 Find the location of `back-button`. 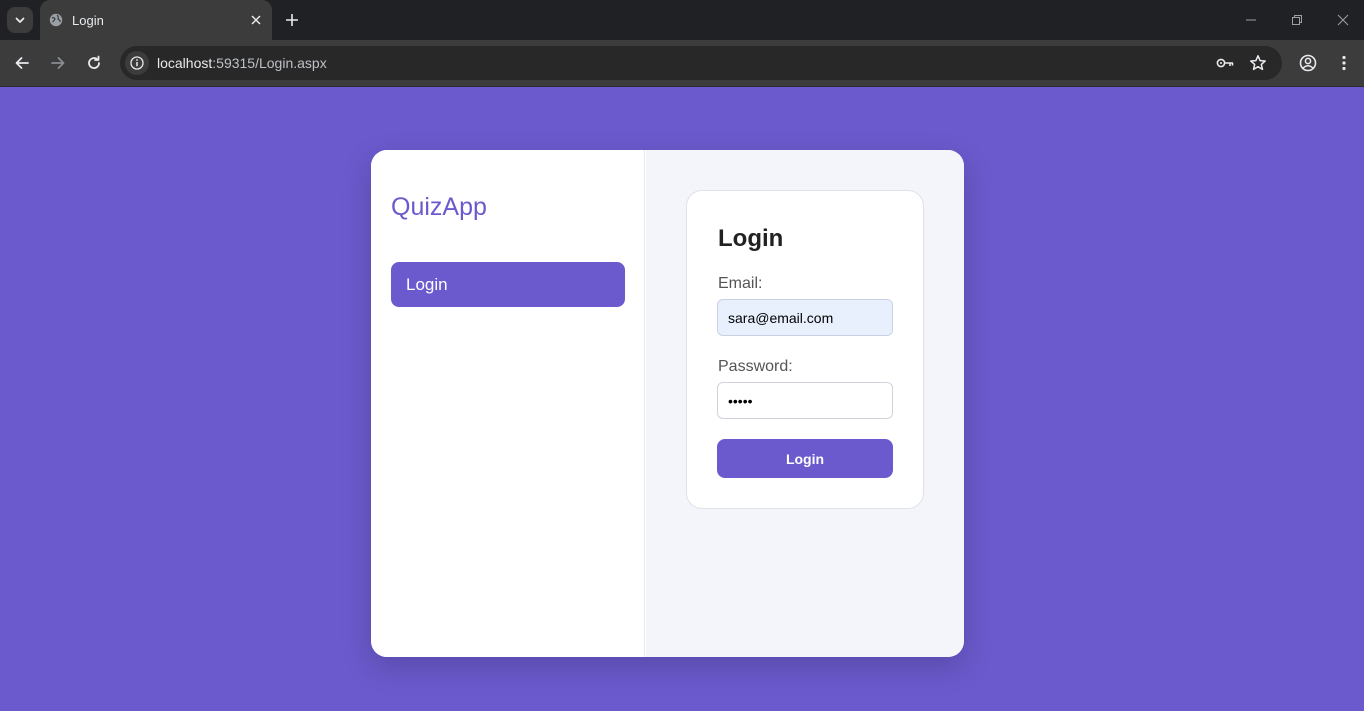

back-button is located at coordinates (22, 63).